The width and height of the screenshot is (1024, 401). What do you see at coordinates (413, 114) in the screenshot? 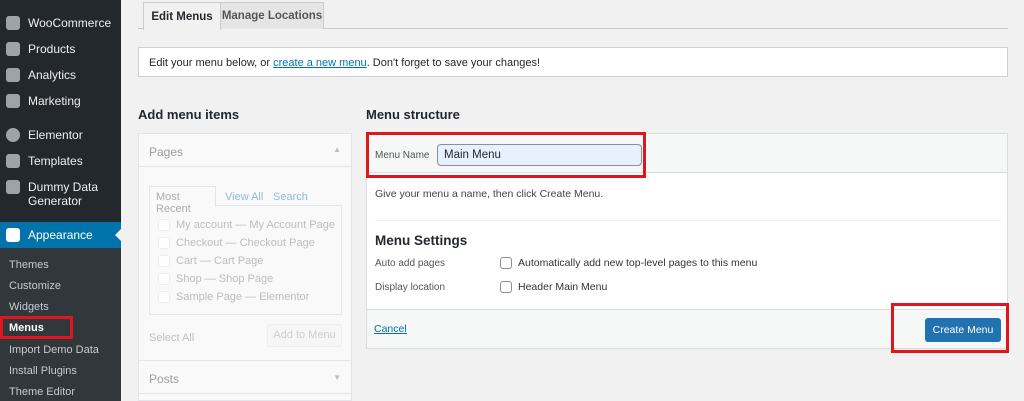
I see `menu-structure-title: Menu structure` at bounding box center [413, 114].